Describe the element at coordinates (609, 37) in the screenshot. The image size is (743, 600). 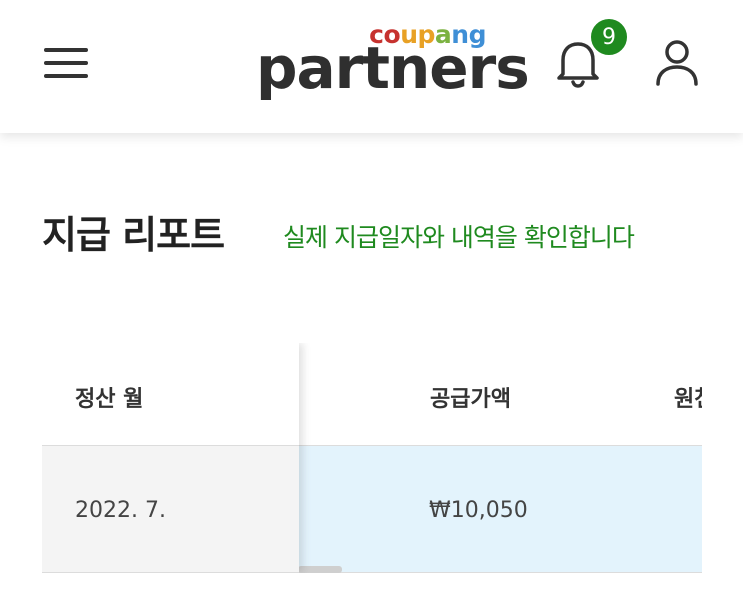
I see `notification-count-badge: 9` at that location.